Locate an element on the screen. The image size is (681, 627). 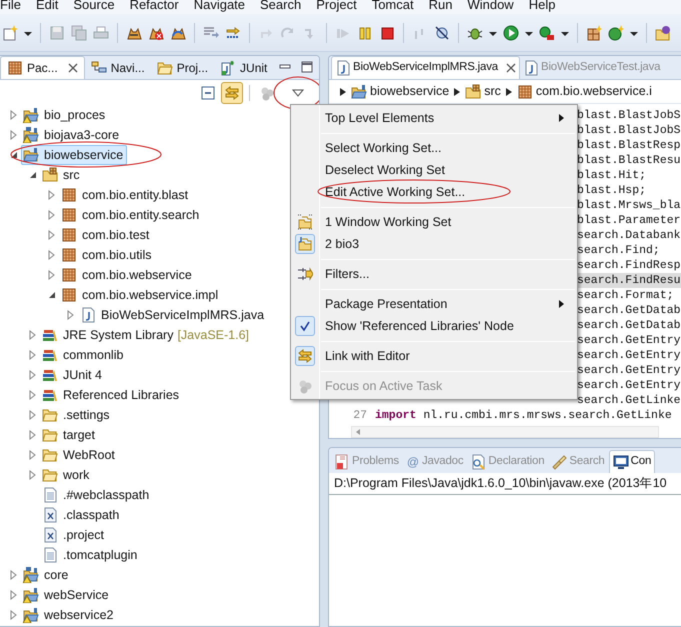
tree-label: com.bio.webservice.impl is located at coordinates (150, 295).